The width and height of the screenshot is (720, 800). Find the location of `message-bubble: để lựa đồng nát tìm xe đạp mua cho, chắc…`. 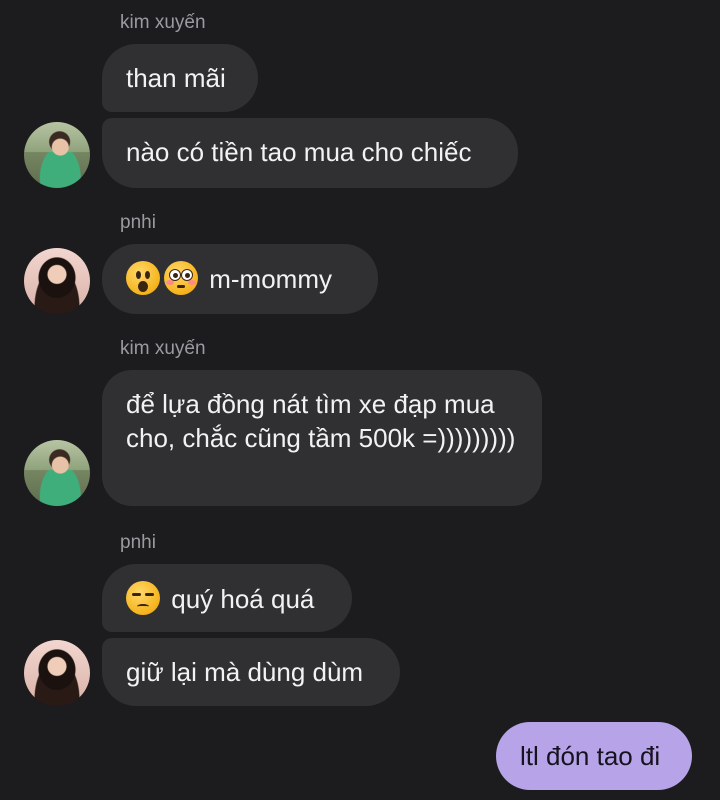

message-bubble: để lựa đồng nát tìm xe đạp mua cho, chắc… is located at coordinates (322, 438).